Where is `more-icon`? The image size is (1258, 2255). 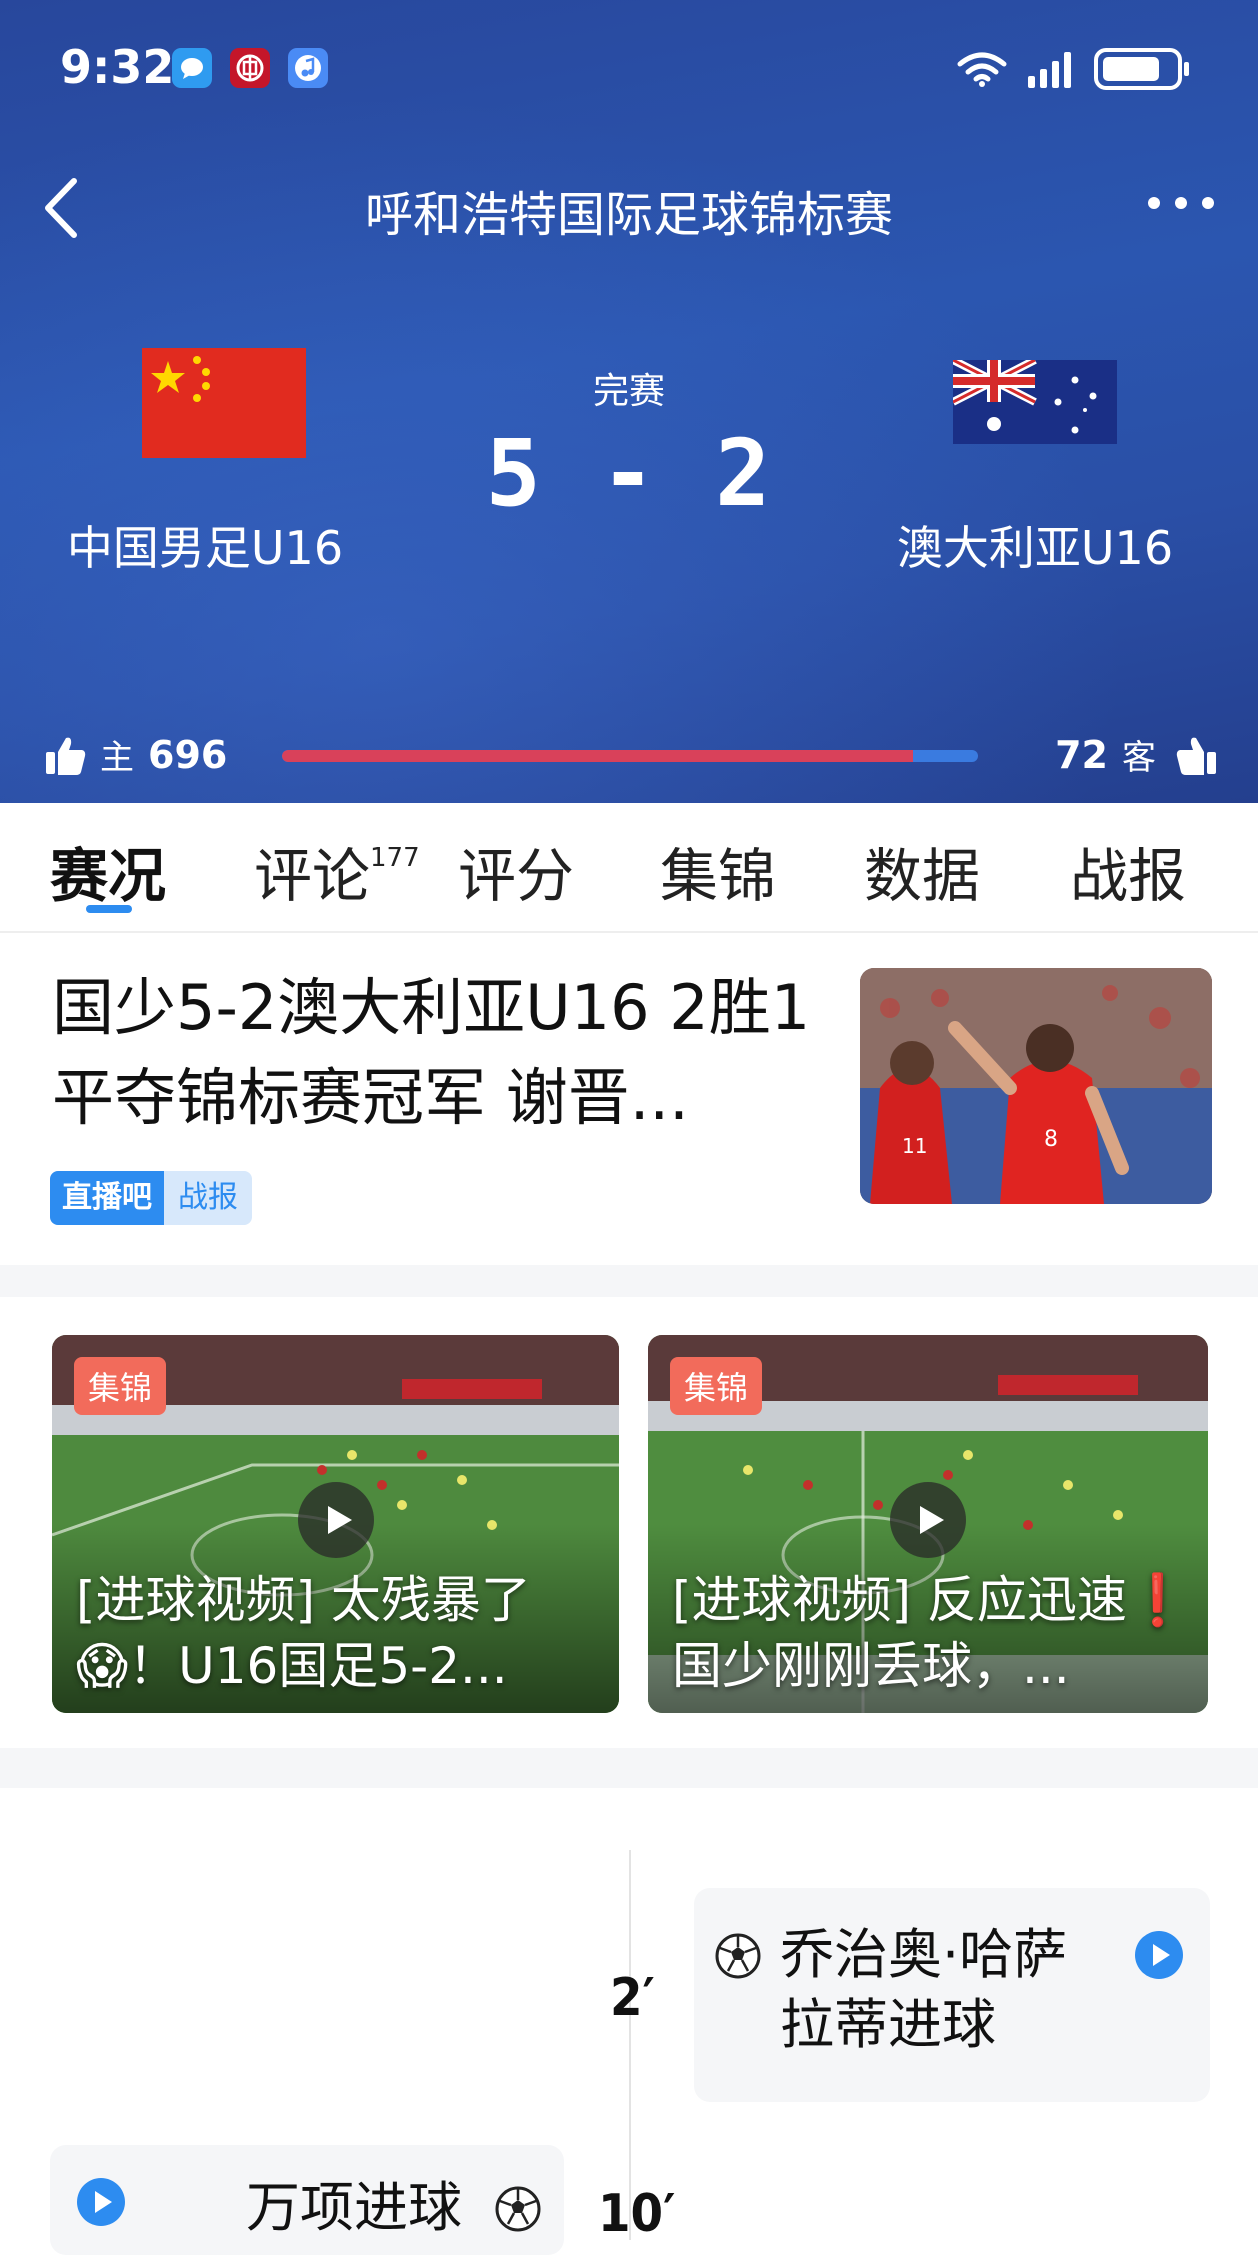
more-icon is located at coordinates (1181, 205).